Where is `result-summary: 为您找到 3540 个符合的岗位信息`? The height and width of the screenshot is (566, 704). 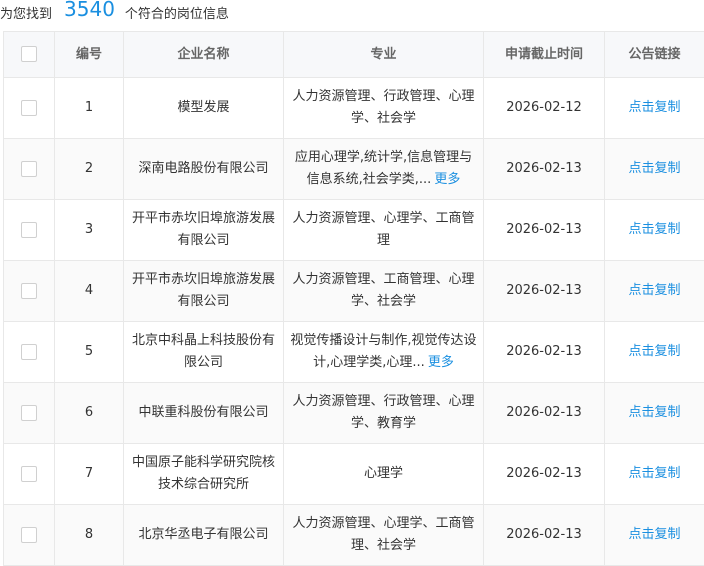
result-summary: 为您找到 3540 个符合的岗位信息 is located at coordinates (352, 12).